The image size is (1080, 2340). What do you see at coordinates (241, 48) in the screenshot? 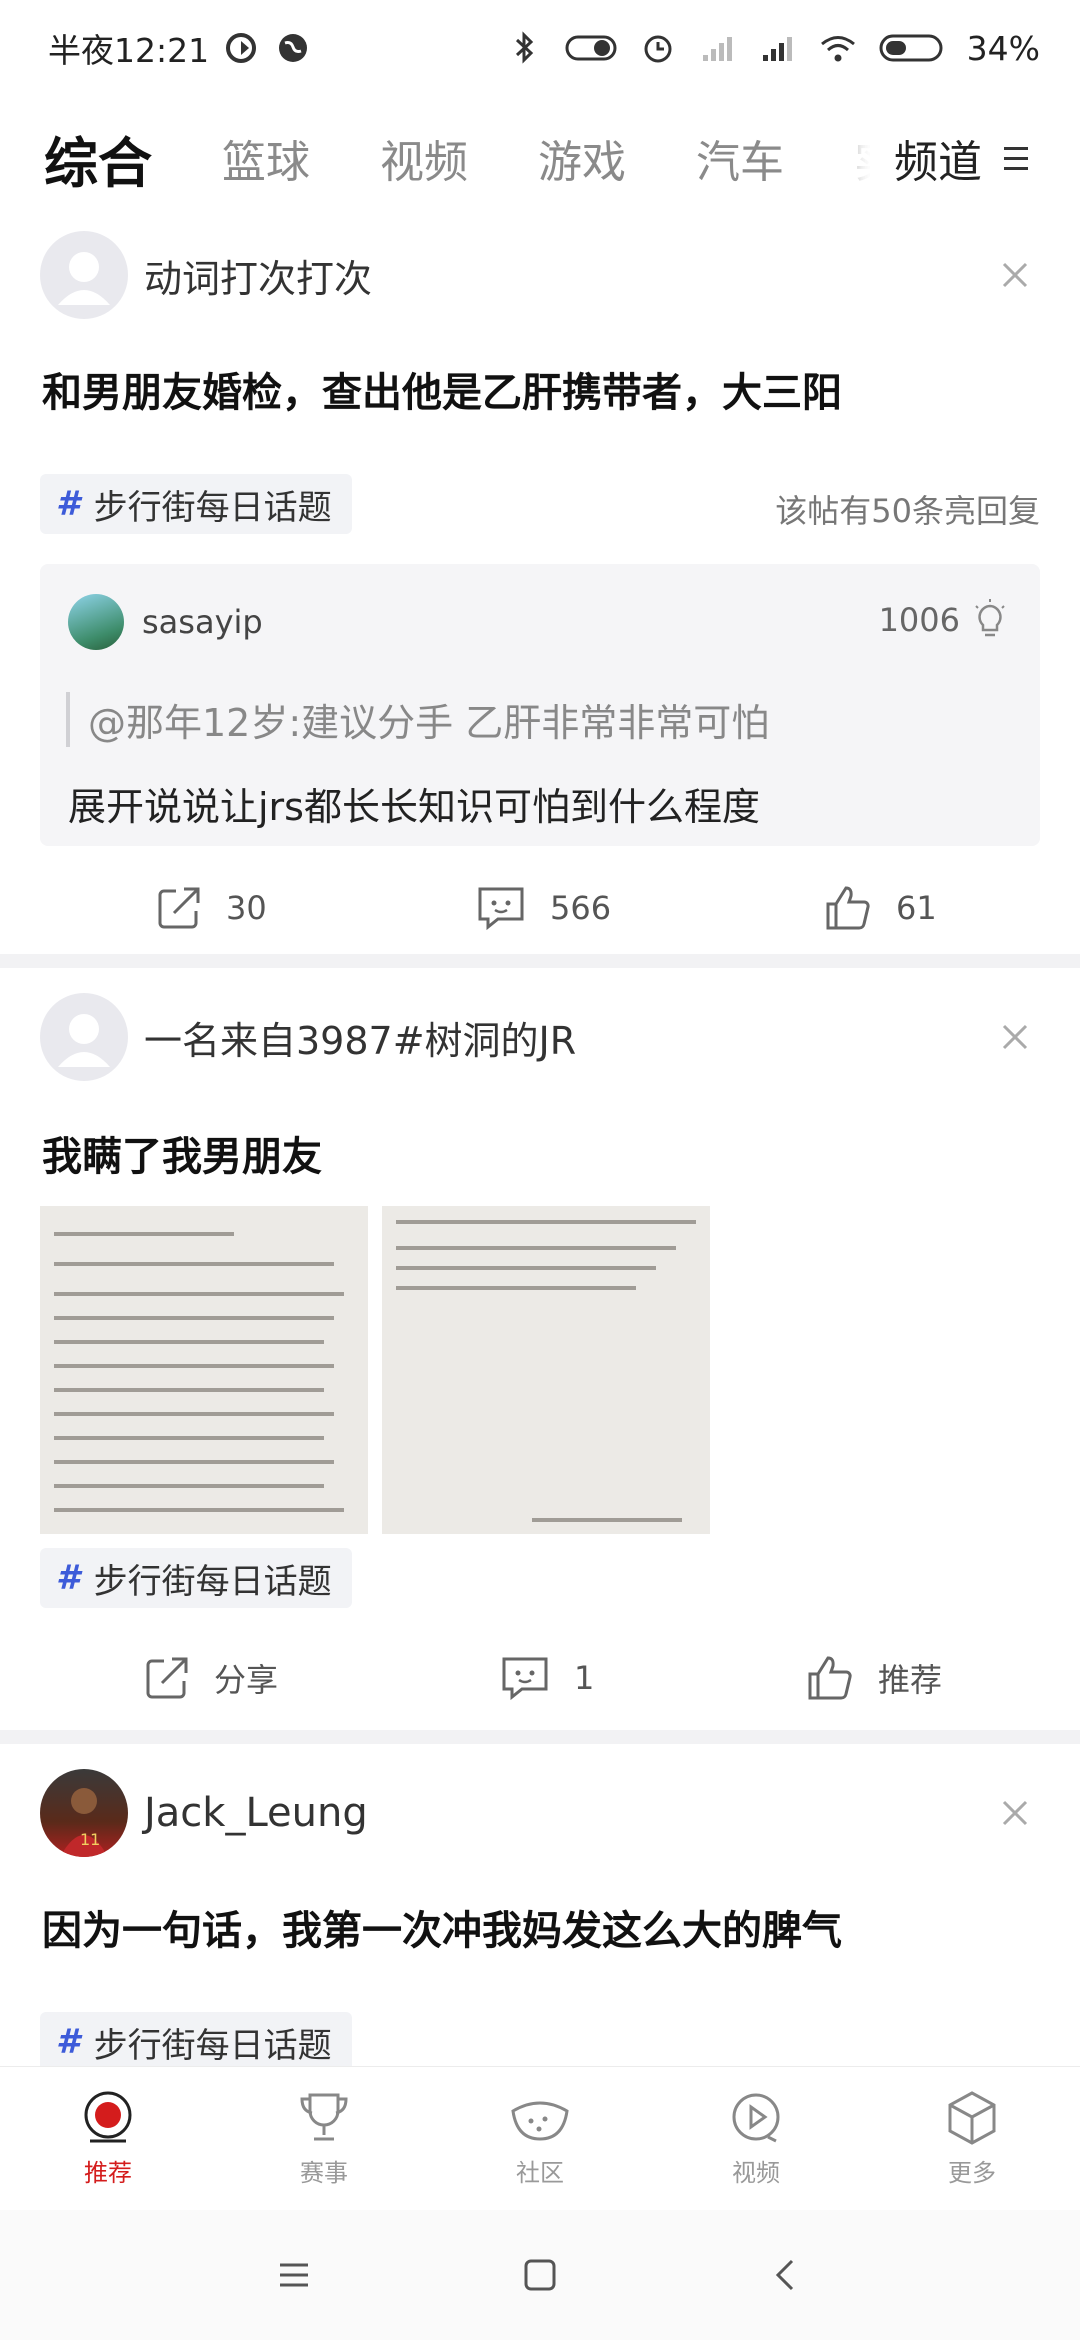
I see `sync-icon` at bounding box center [241, 48].